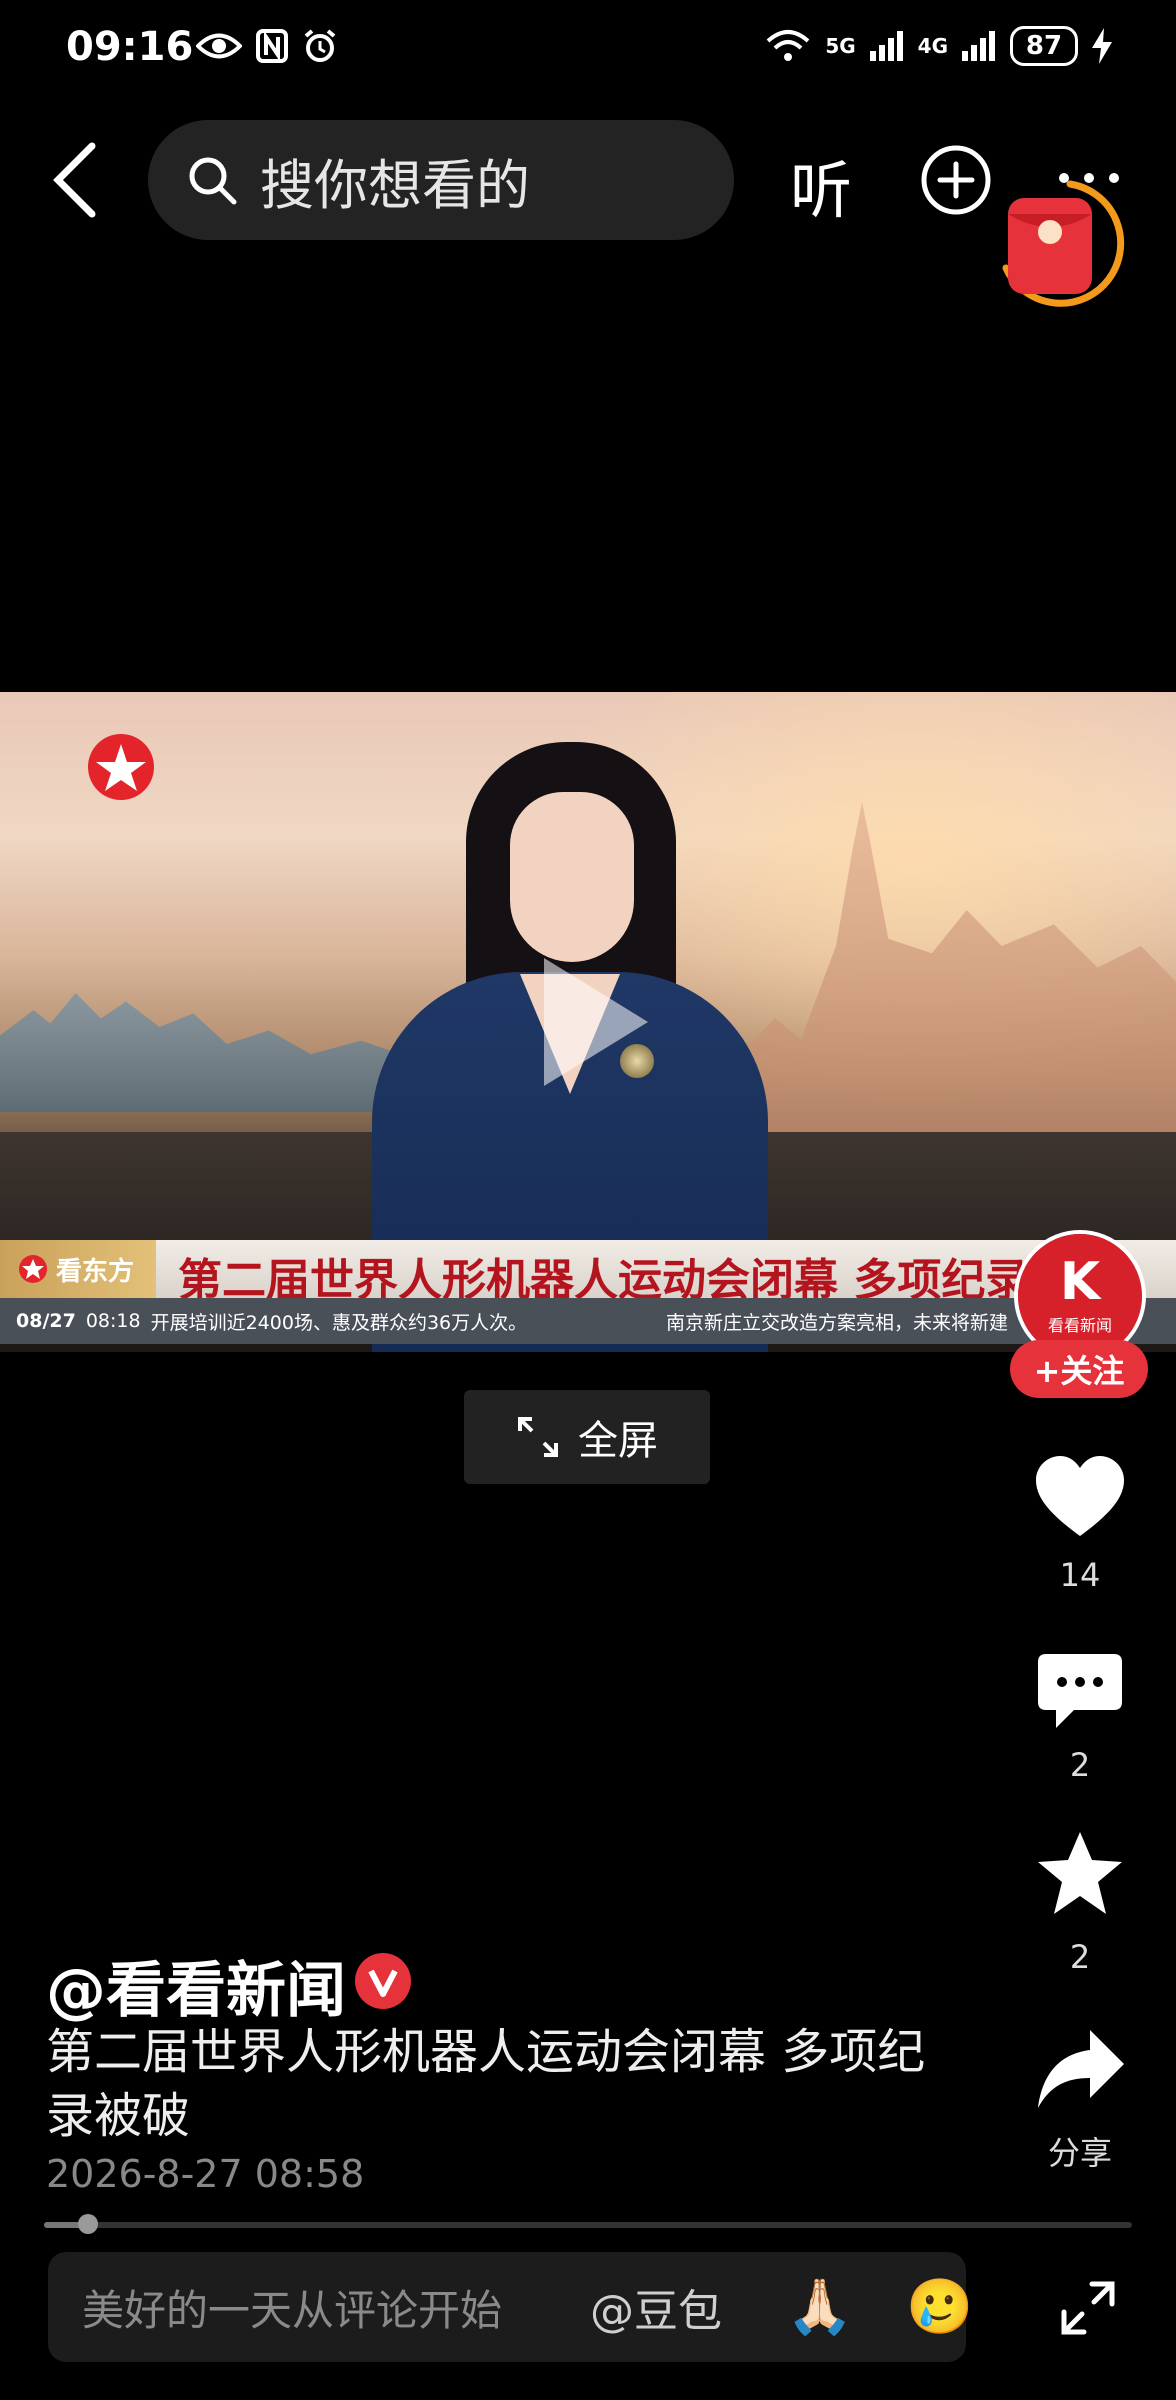  Describe the element at coordinates (76, 180) in the screenshot. I see `back-button` at that location.